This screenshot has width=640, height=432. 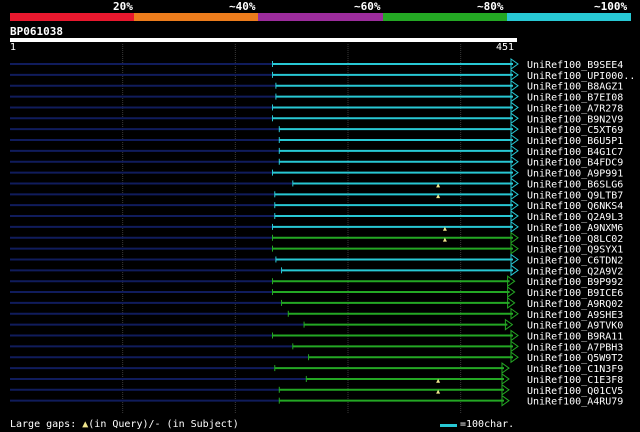 I want to click on hit-name-label: UniRef100_Q2A9L3, so click(x=575, y=217).